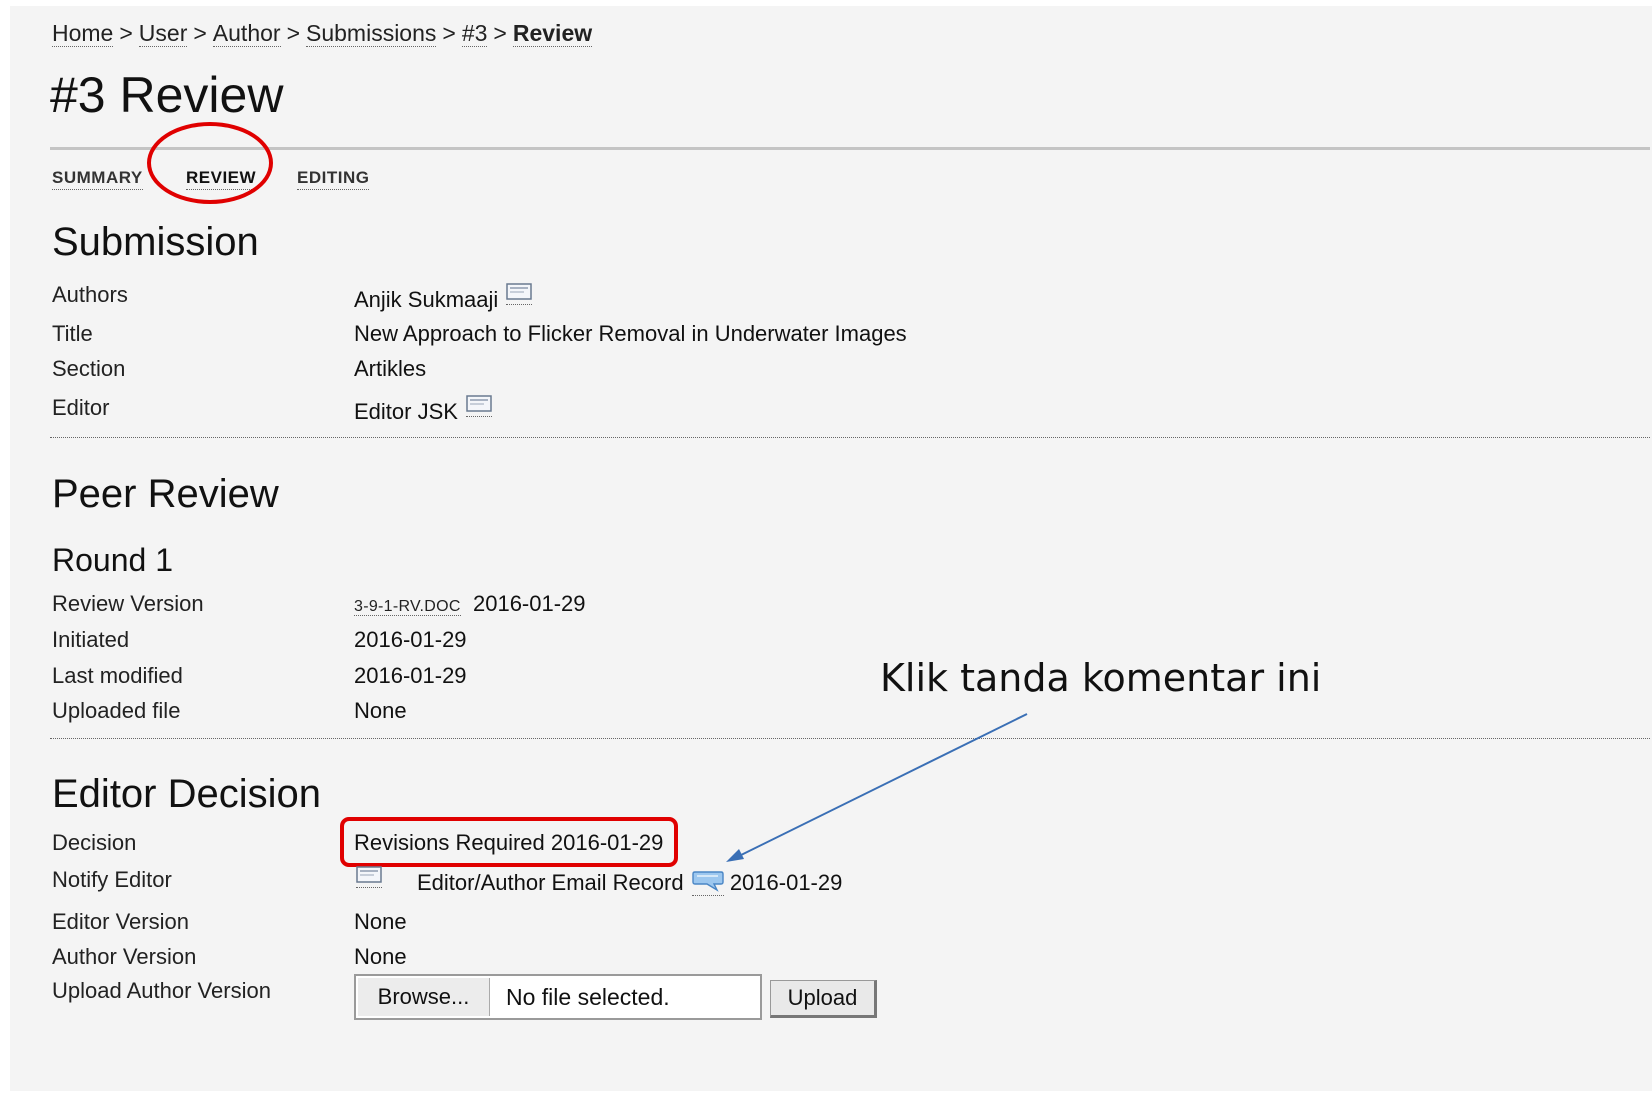 The image size is (1652, 1097). What do you see at coordinates (83, 33) in the screenshot?
I see `breadcrumb-home-link: Home` at bounding box center [83, 33].